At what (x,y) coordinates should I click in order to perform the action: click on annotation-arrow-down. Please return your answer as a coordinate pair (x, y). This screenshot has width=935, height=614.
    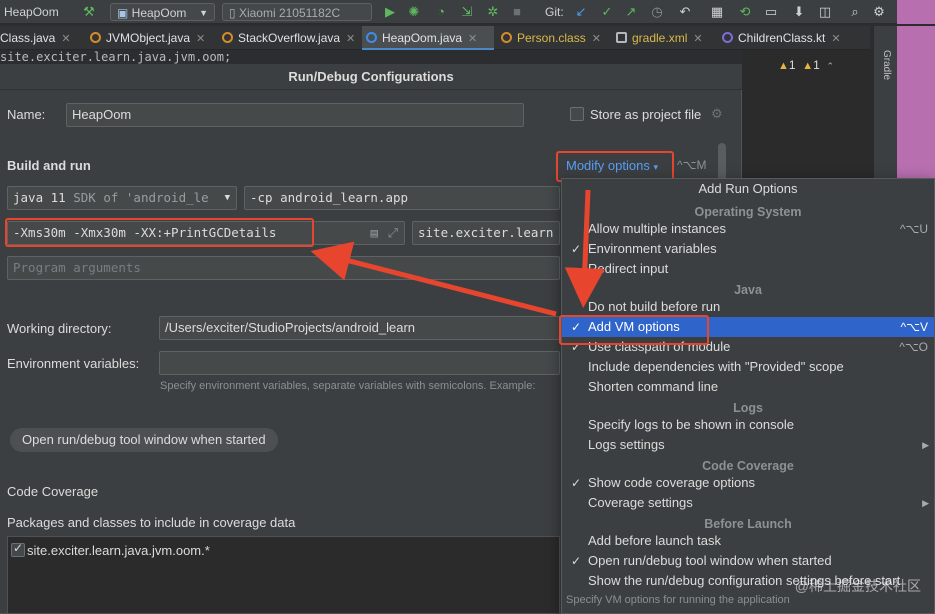
    Looking at the image, I should click on (584, 248).